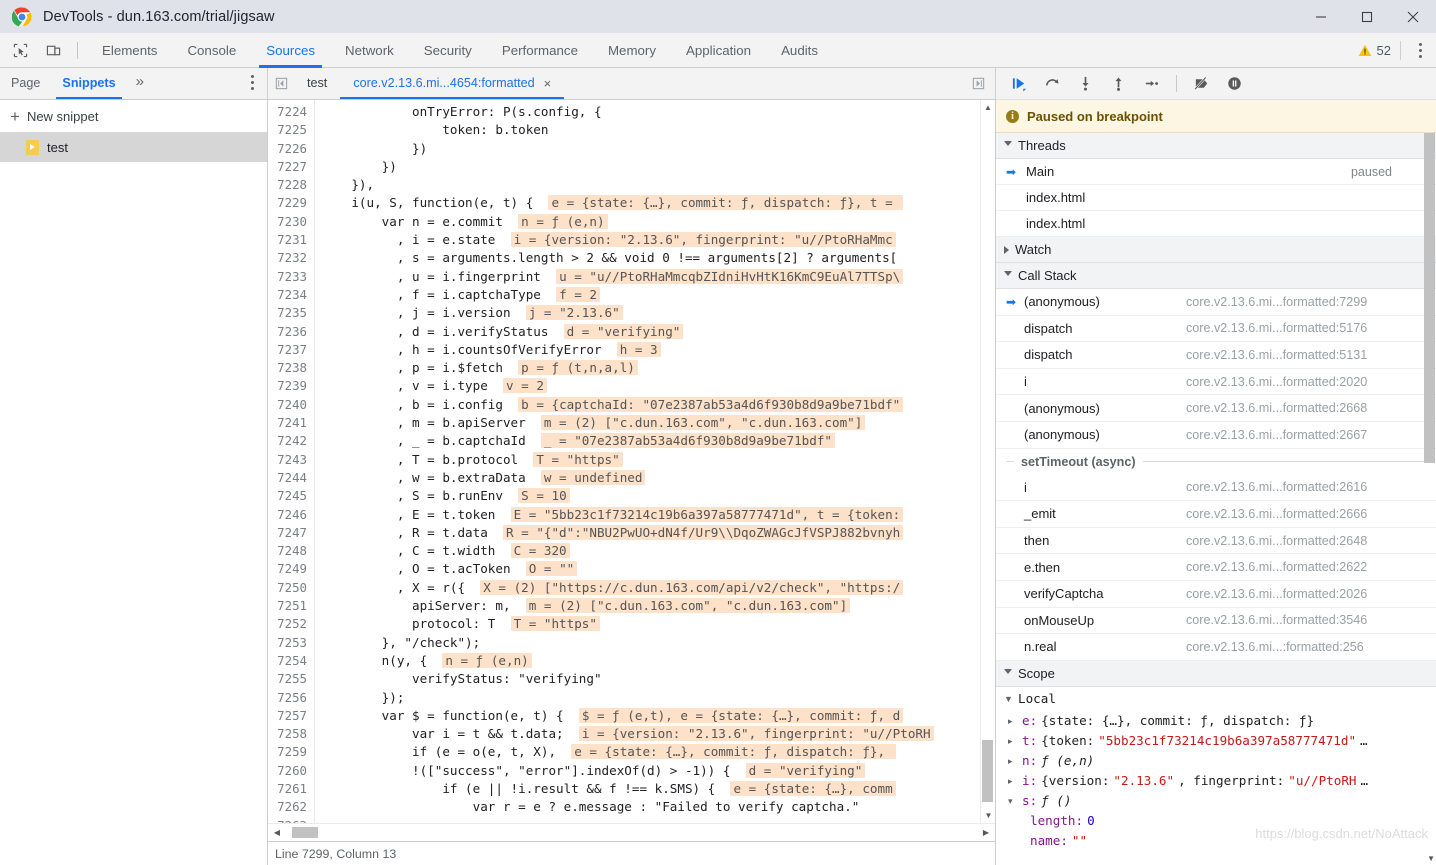  I want to click on nav-tab-snippets: Snippets, so click(88, 83).